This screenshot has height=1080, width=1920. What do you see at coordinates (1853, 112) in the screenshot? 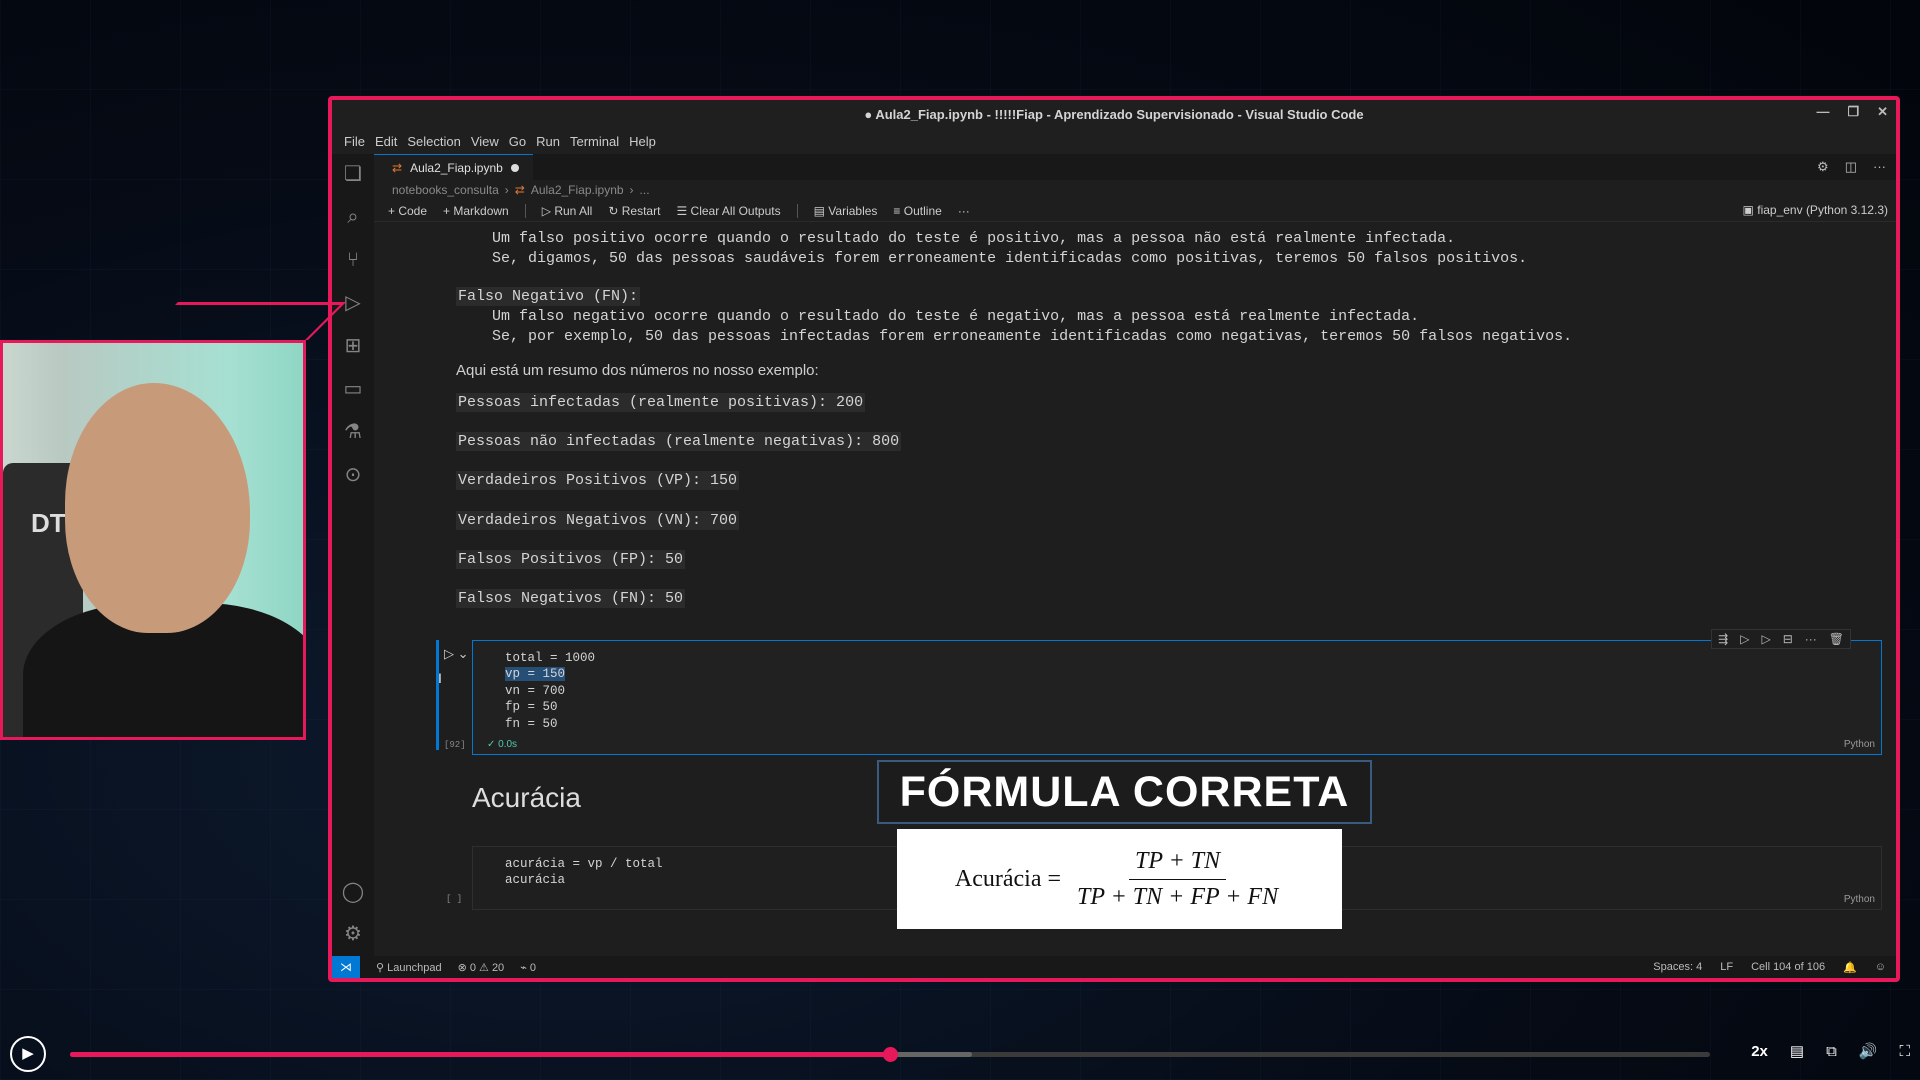
I see `restore-icon: ❐` at bounding box center [1853, 112].